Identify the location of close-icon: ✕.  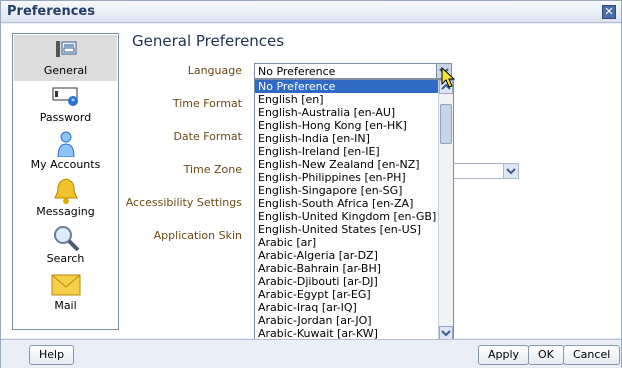
(609, 11).